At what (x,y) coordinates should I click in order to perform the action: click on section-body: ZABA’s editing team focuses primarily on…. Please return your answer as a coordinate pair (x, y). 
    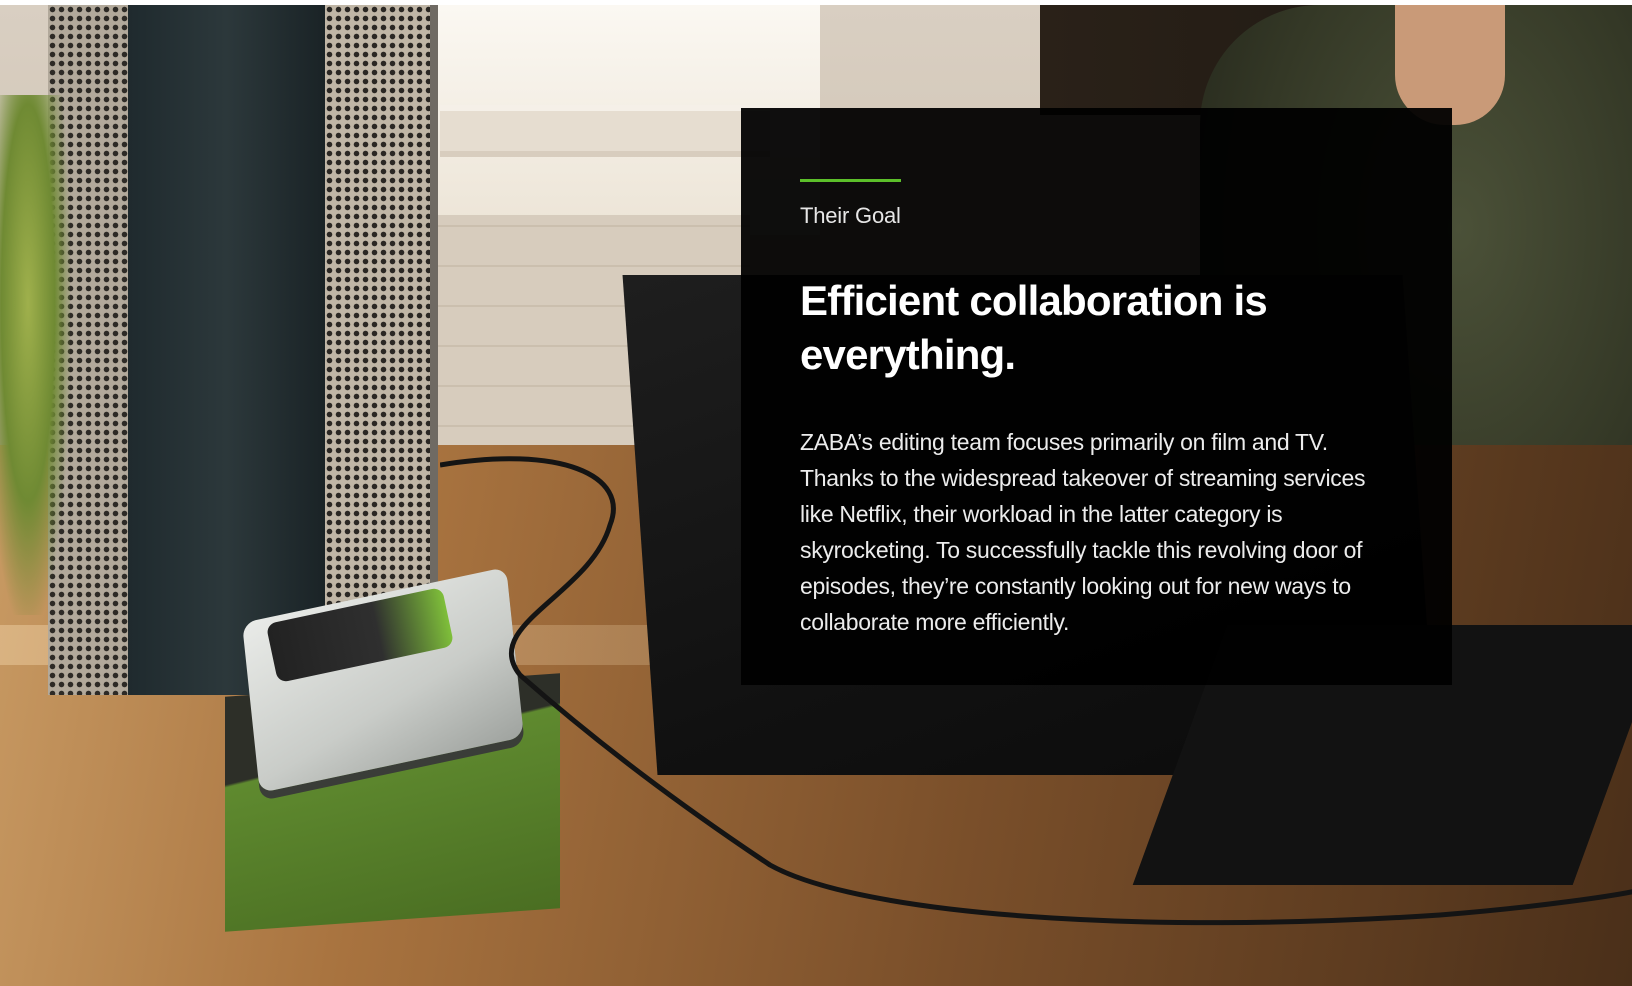
    Looking at the image, I should click on (1083, 532).